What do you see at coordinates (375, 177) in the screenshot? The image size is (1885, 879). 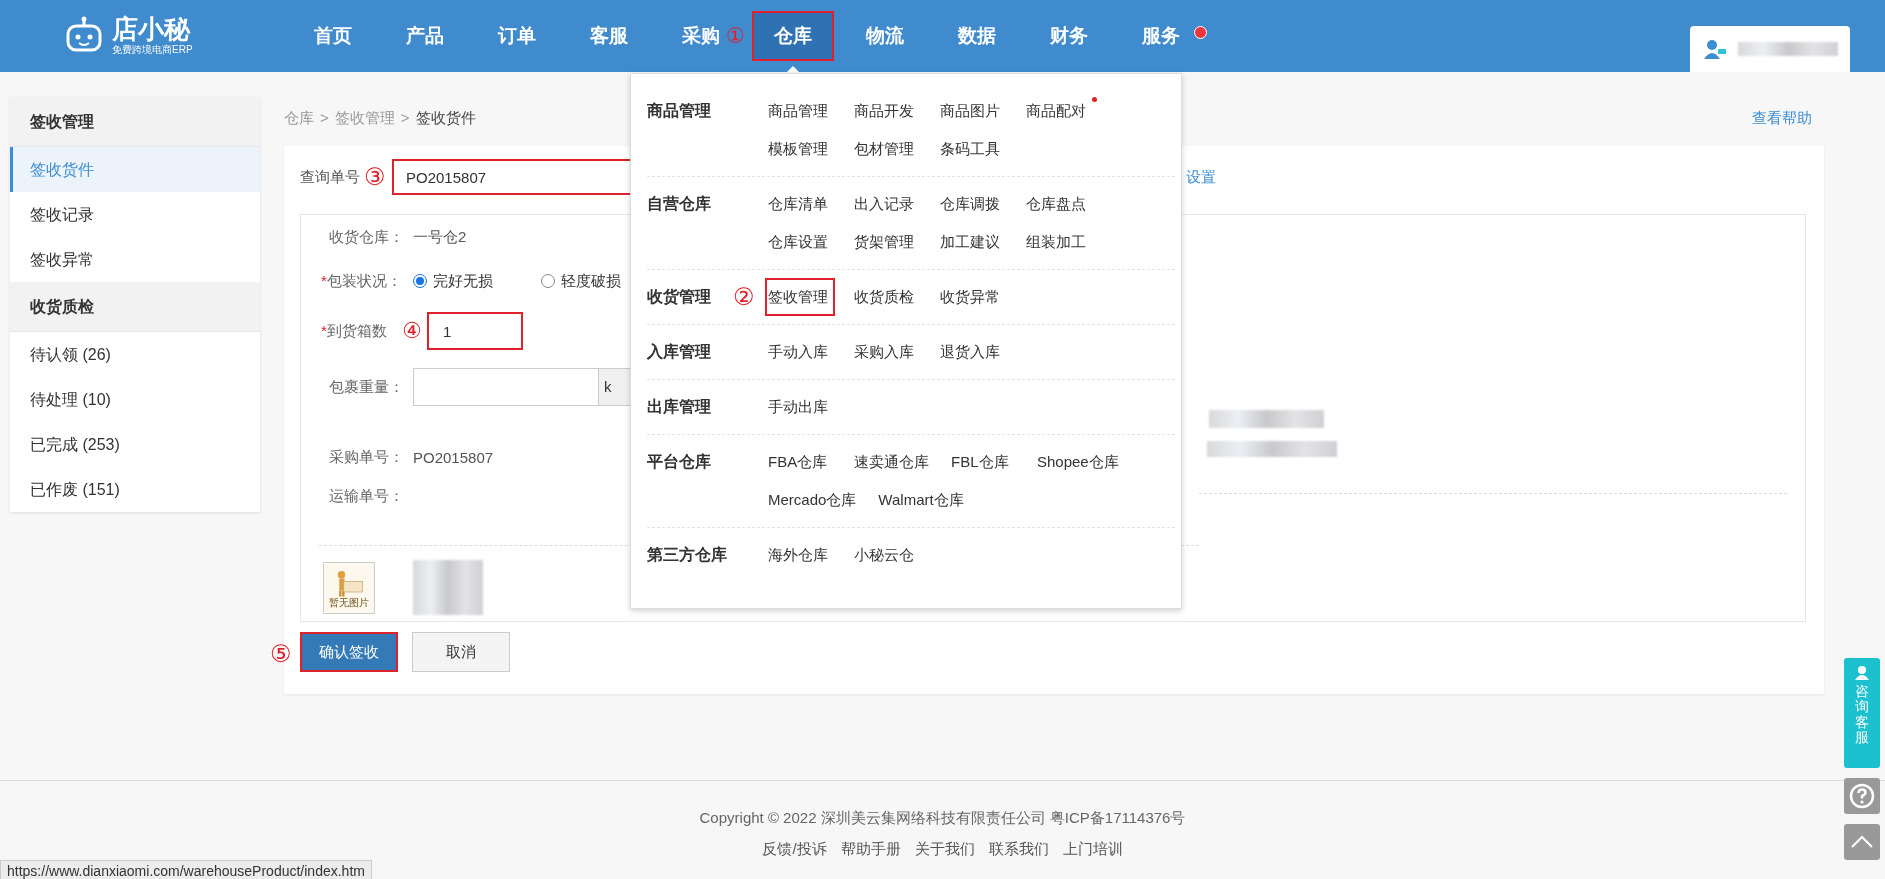 I see `annotation-number: ③` at bounding box center [375, 177].